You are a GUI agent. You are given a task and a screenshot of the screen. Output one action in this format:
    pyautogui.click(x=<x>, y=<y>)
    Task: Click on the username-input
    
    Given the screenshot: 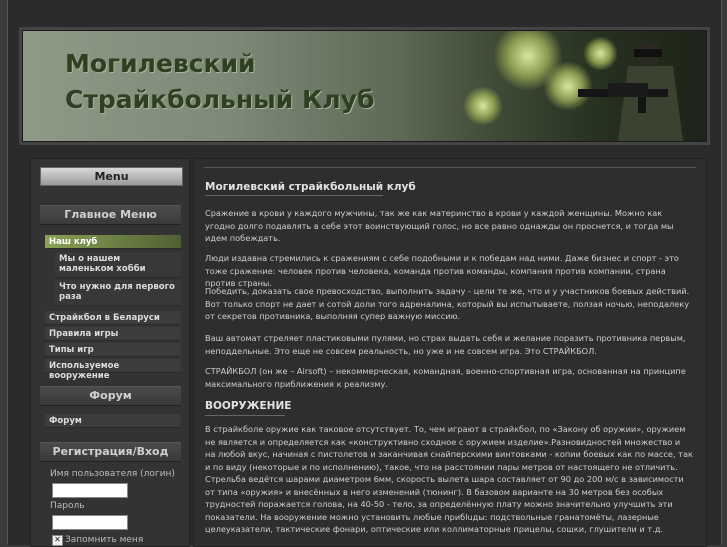 What is the action you would take?
    pyautogui.click(x=90, y=490)
    